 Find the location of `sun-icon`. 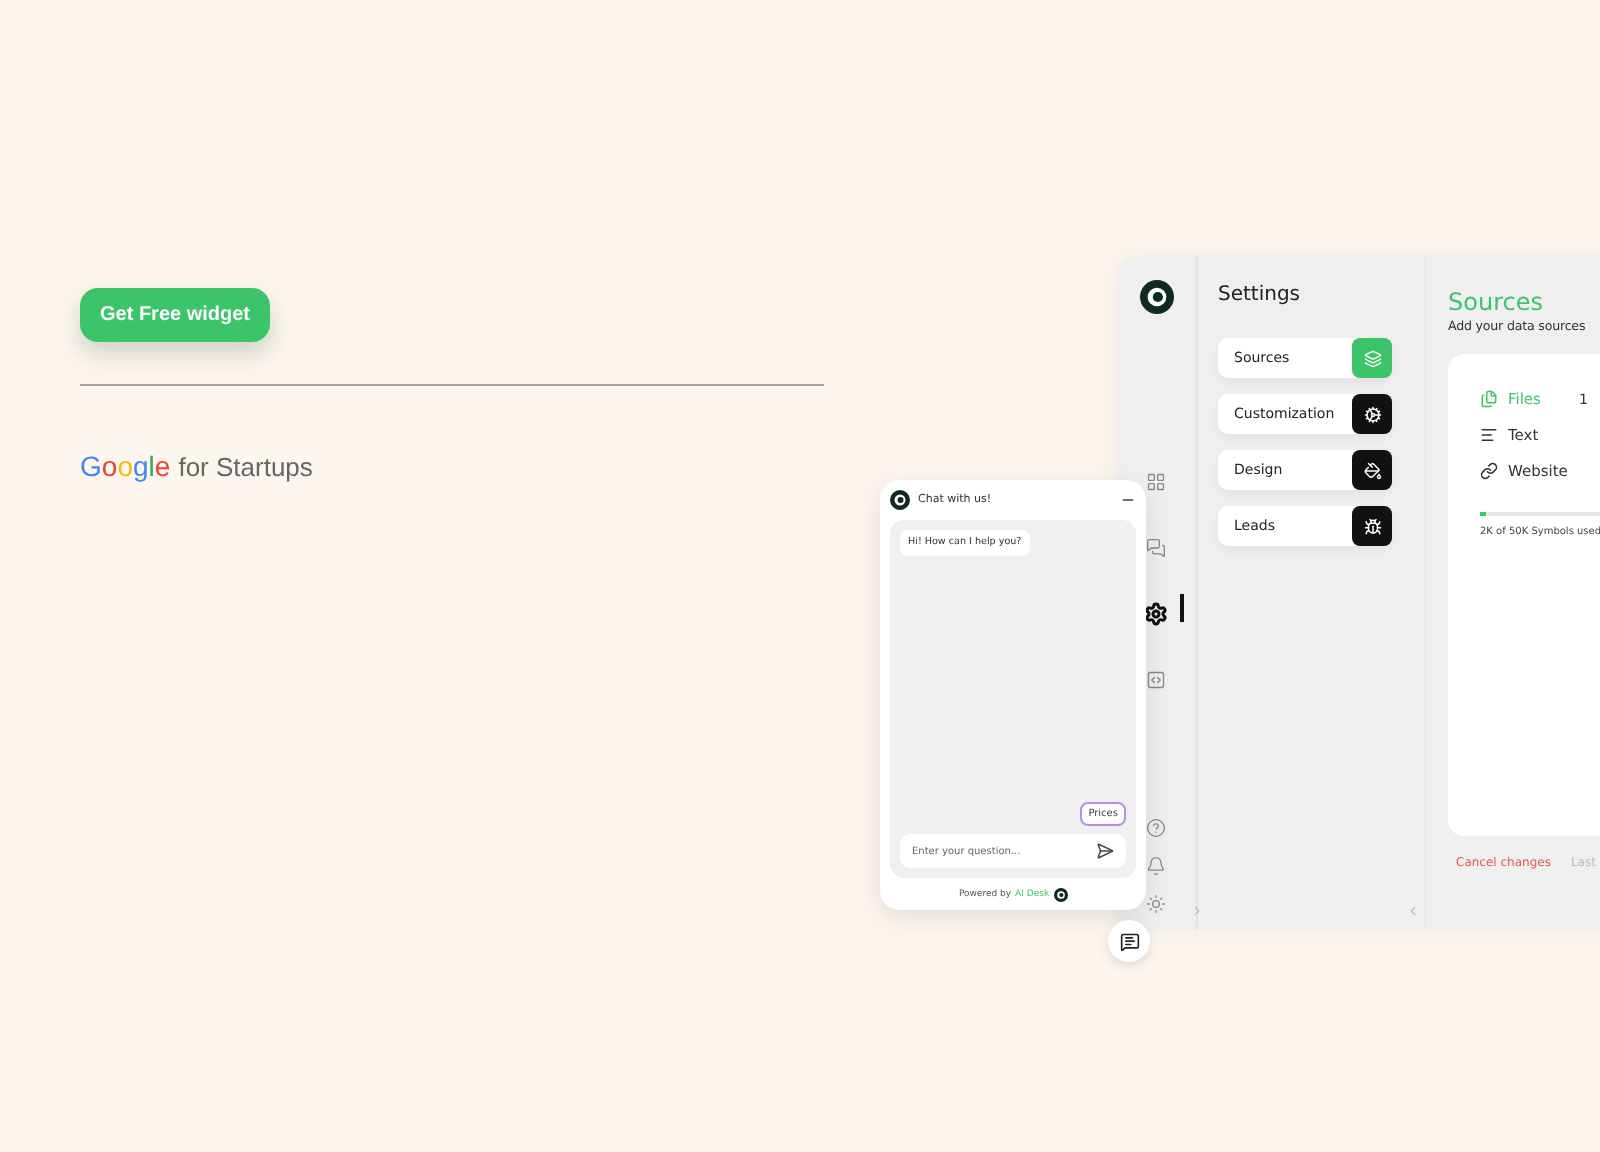

sun-icon is located at coordinates (1156, 904).